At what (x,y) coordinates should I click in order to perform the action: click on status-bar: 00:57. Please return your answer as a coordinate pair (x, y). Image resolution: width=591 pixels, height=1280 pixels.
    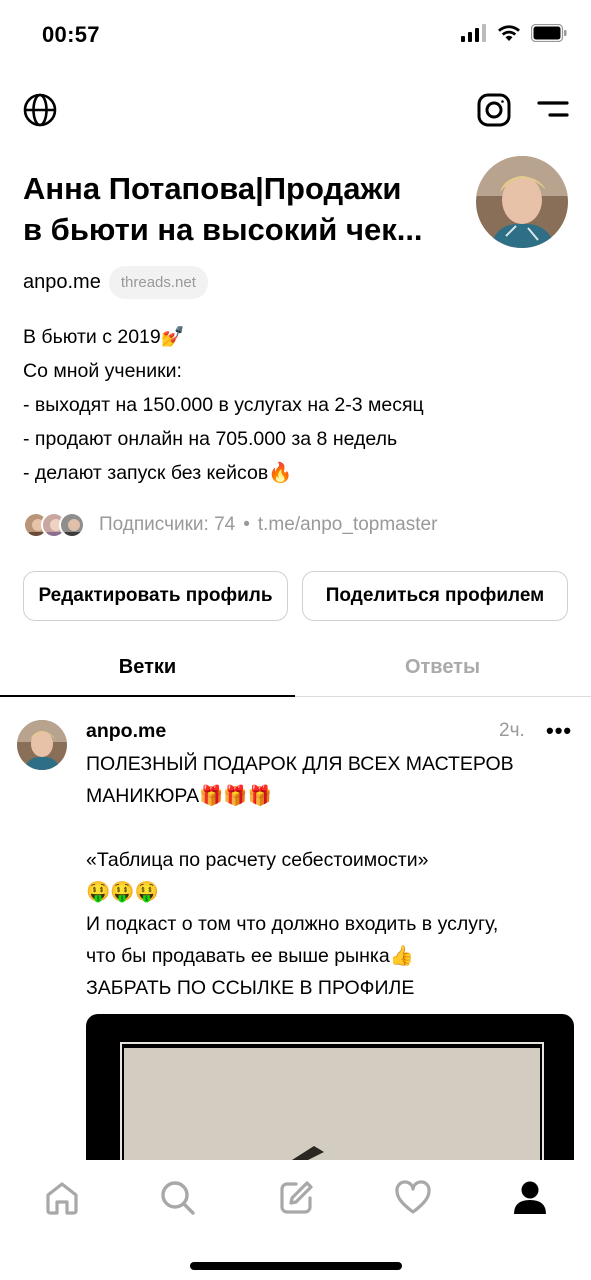
    Looking at the image, I should click on (295, 36).